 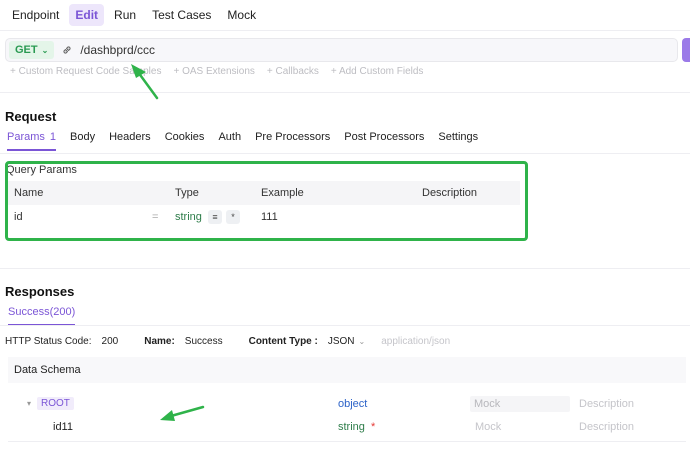 What do you see at coordinates (384, 141) in the screenshot?
I see `tab-post-processors: Post Processors` at bounding box center [384, 141].